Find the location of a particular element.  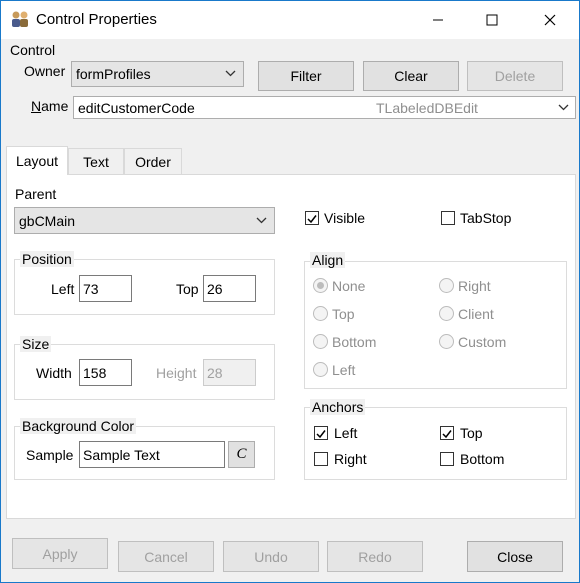

owner-label: Owner is located at coordinates (45, 71).